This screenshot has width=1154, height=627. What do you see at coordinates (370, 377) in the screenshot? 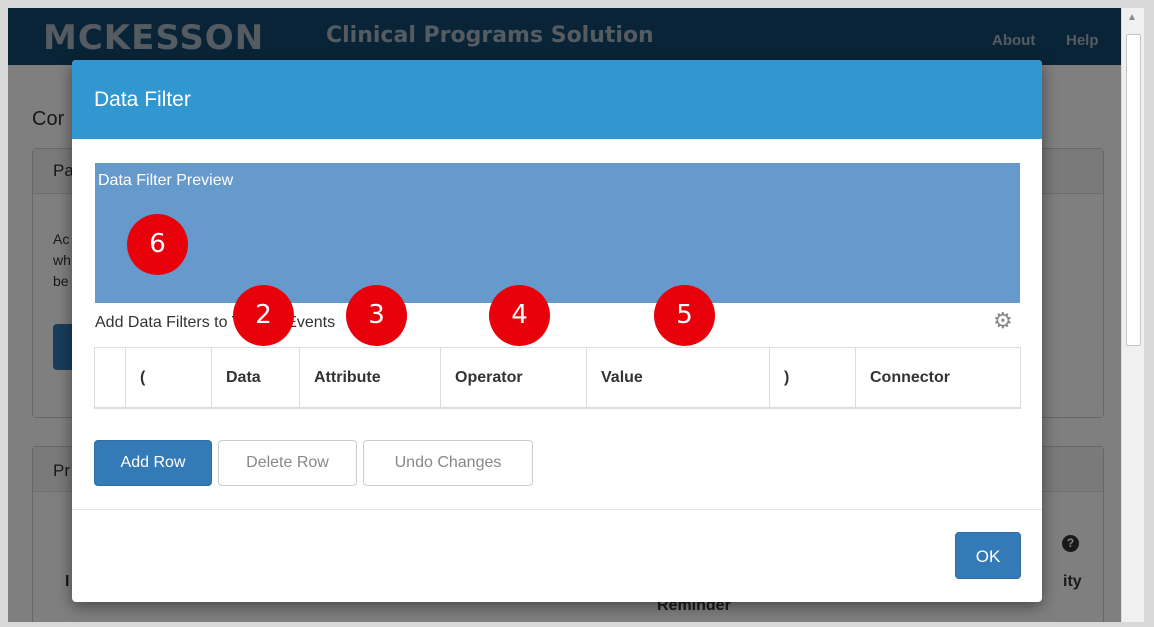
I see `column-attribute: Attribute` at bounding box center [370, 377].